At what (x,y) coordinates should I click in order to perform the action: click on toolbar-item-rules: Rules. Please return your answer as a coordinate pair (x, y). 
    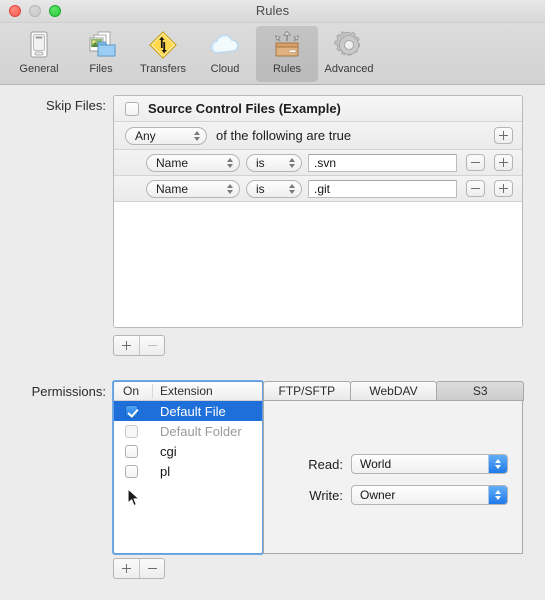
    Looking at the image, I should click on (287, 54).